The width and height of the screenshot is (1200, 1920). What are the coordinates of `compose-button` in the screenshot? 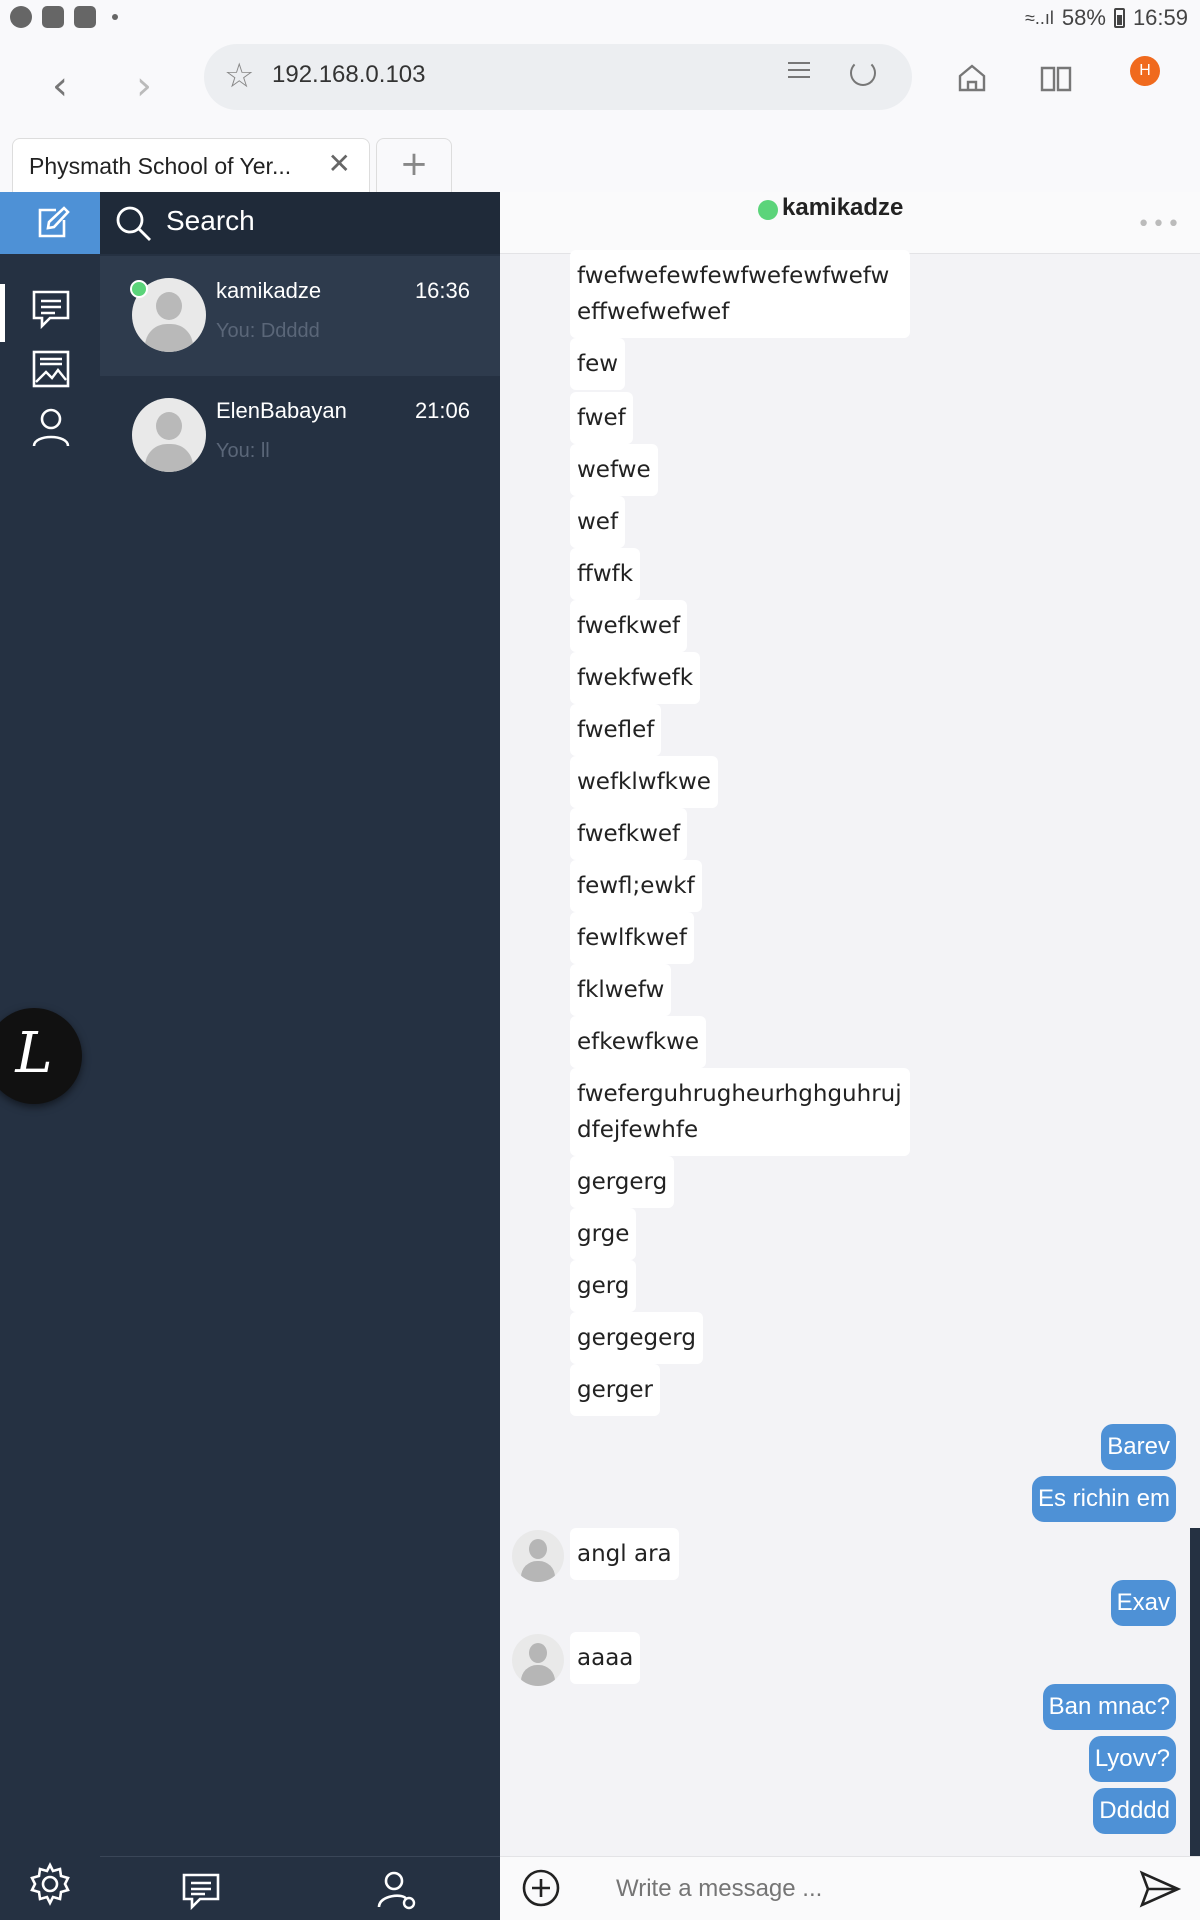 It's located at (50, 223).